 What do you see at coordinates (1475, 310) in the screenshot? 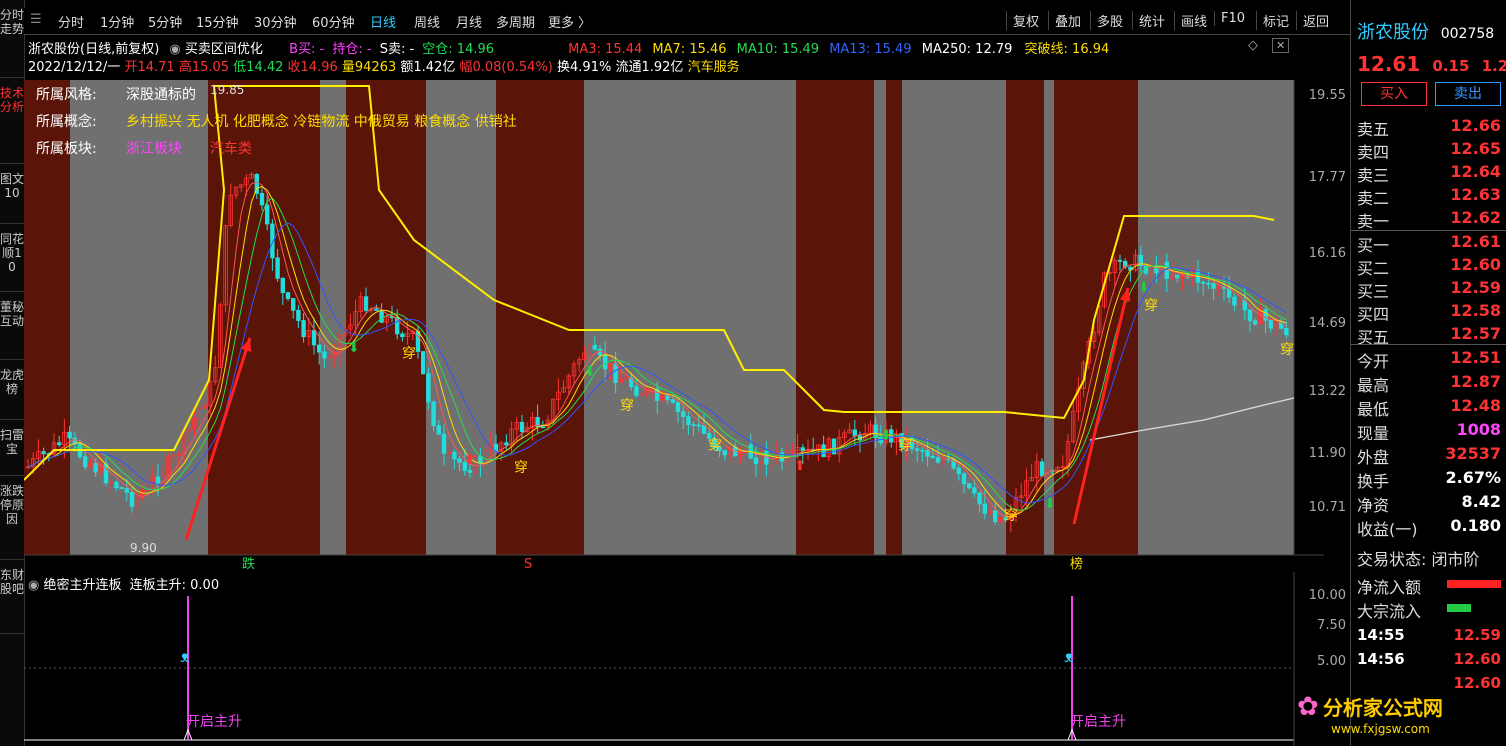
I see `bid-value: 12.58` at bounding box center [1475, 310].